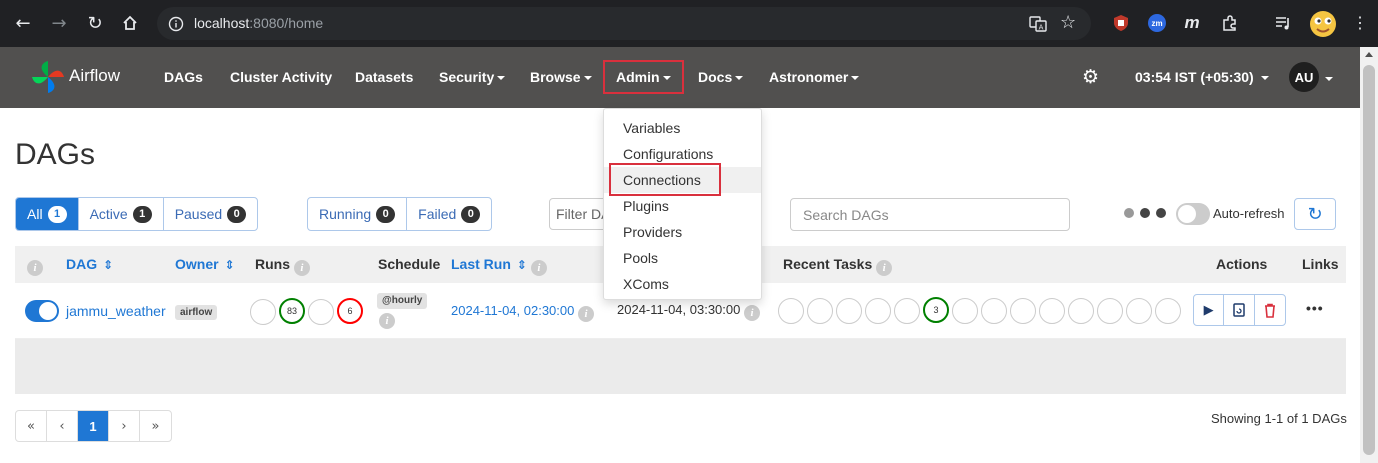 This screenshot has height=463, width=1378. Describe the element at coordinates (1121, 23) in the screenshot. I see `ublock-icon` at that location.